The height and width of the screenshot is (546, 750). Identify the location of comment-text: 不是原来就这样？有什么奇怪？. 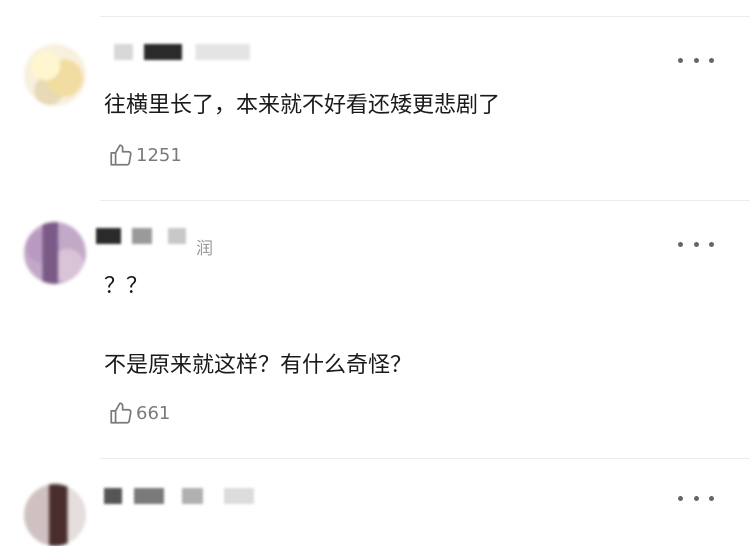
(258, 365).